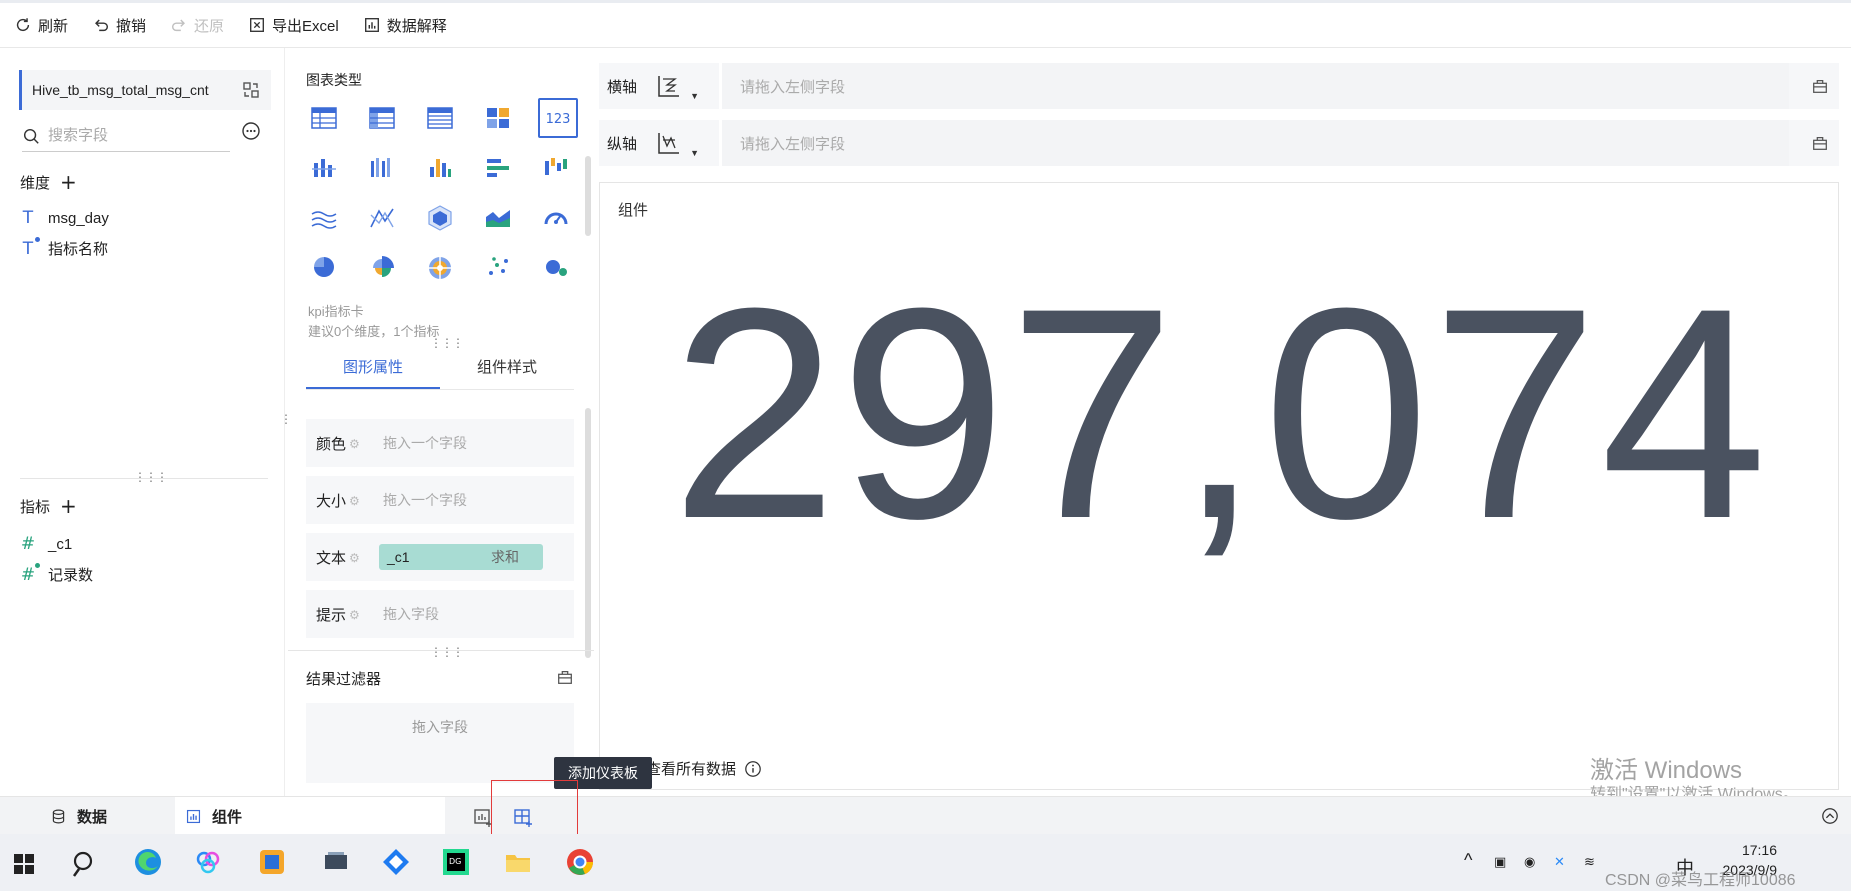 The height and width of the screenshot is (891, 1851). I want to click on horizontal-bar-chart-icon, so click(498, 168).